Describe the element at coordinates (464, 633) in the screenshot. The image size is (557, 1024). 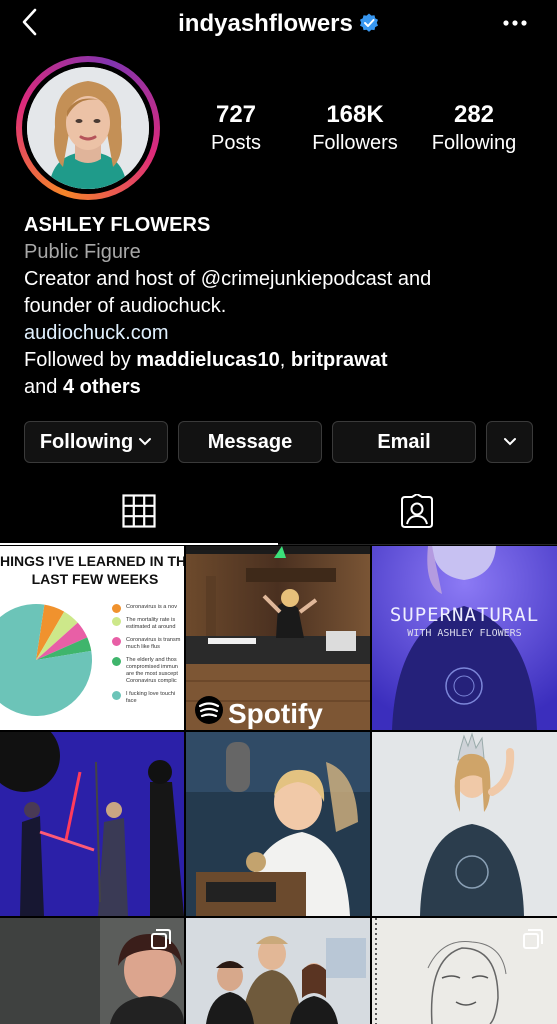
I see `post-3-subtitle: WITH ASHLEY FLOWERS` at that location.